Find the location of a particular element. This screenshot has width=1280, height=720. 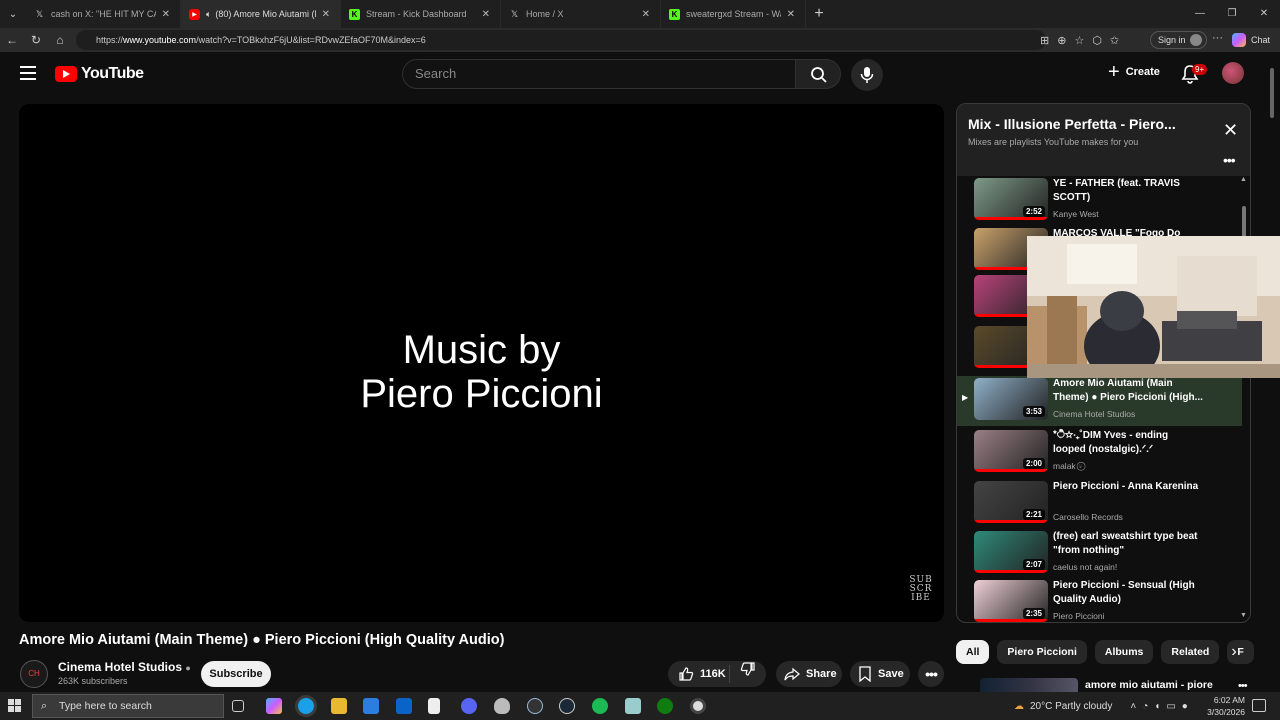

menu-hamburger-icon is located at coordinates (28, 75).